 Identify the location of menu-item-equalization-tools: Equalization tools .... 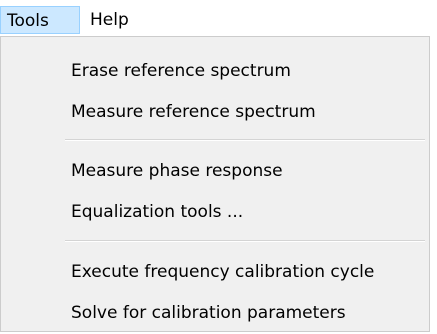
(157, 212).